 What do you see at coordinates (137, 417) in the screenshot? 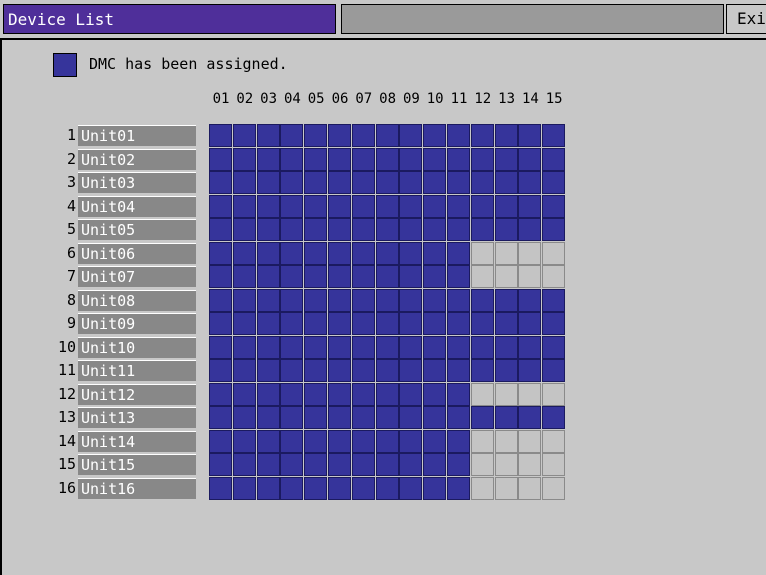
I see `unit-name-field: Unit13` at bounding box center [137, 417].